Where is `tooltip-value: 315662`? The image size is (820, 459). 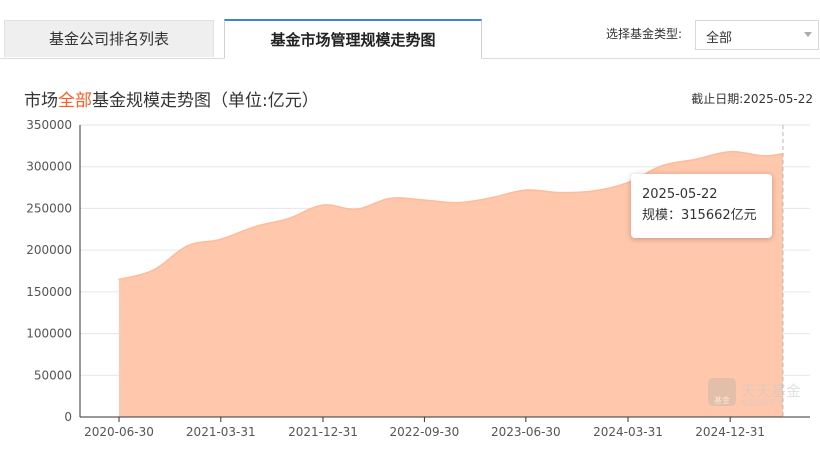
tooltip-value: 315662 is located at coordinates (706, 215).